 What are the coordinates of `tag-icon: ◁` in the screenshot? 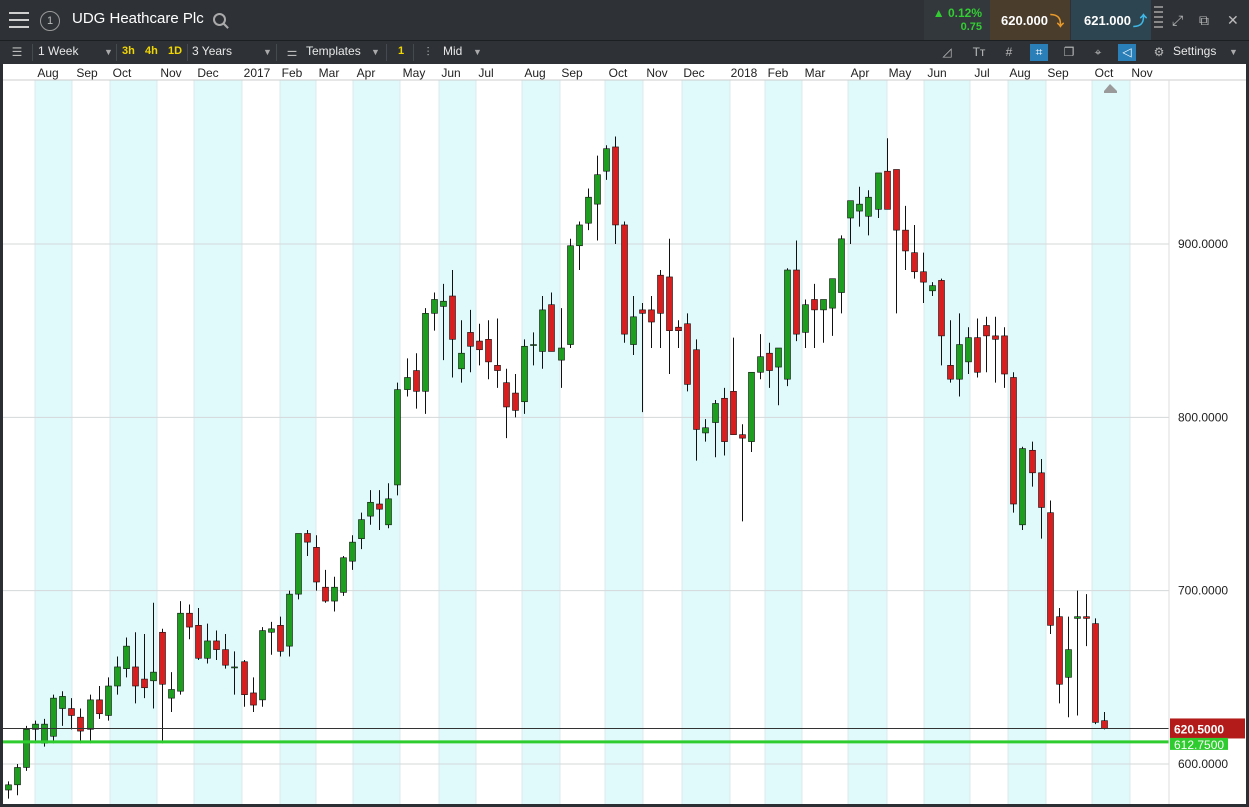 It's located at (1127, 52).